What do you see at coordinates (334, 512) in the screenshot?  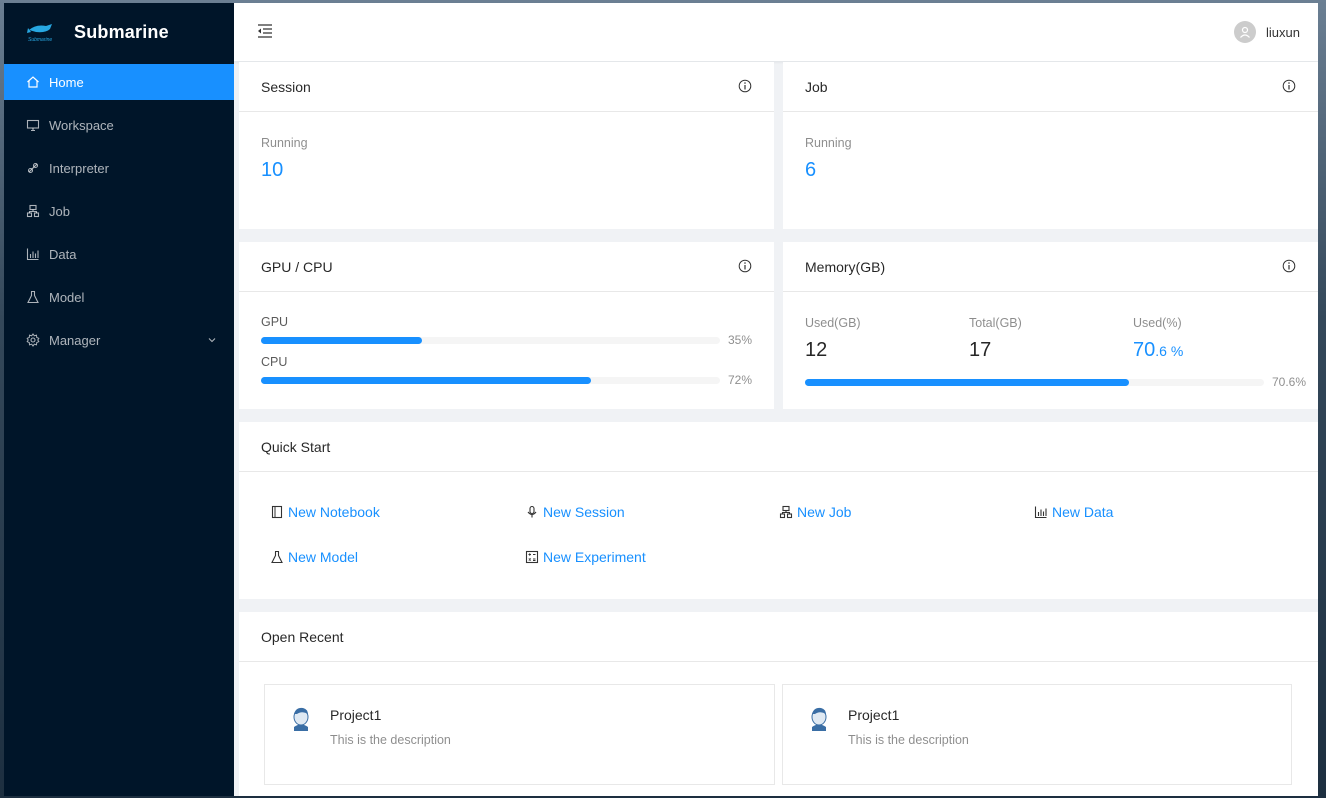 I see `new-notebook-label: New Notebook` at bounding box center [334, 512].